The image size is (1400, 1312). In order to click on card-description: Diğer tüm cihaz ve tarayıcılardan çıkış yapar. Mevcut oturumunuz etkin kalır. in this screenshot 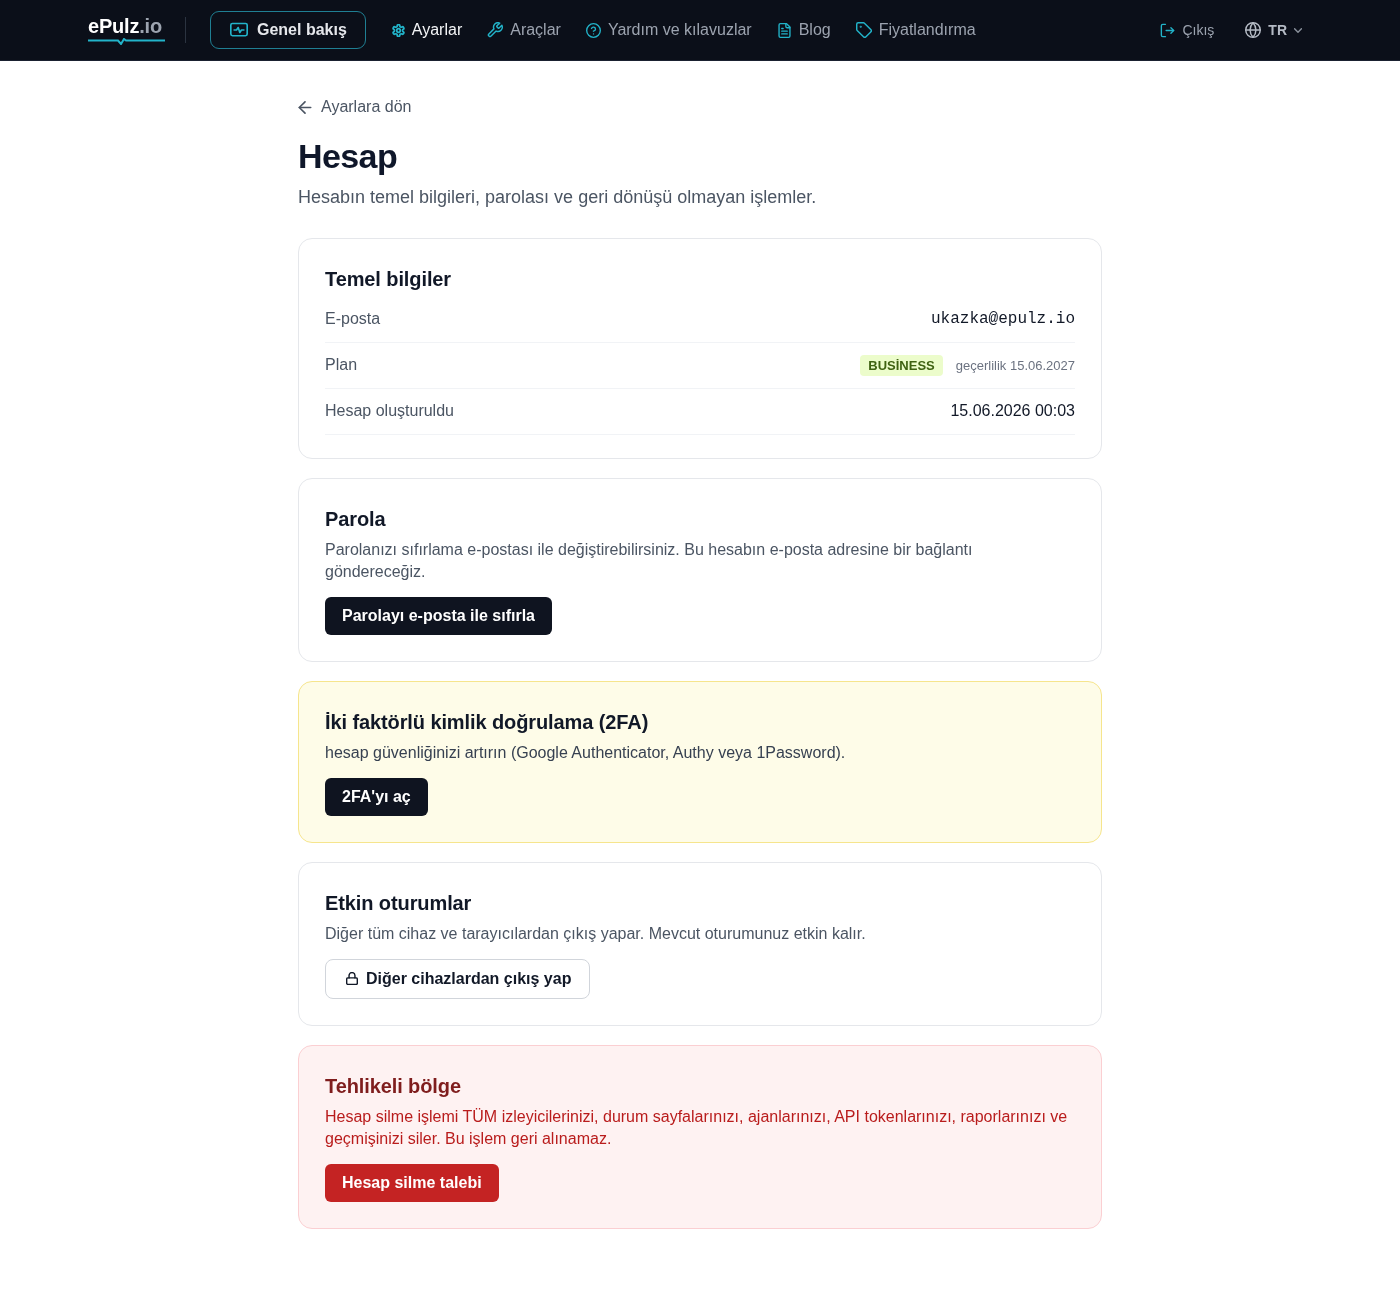, I will do `click(596, 933)`.